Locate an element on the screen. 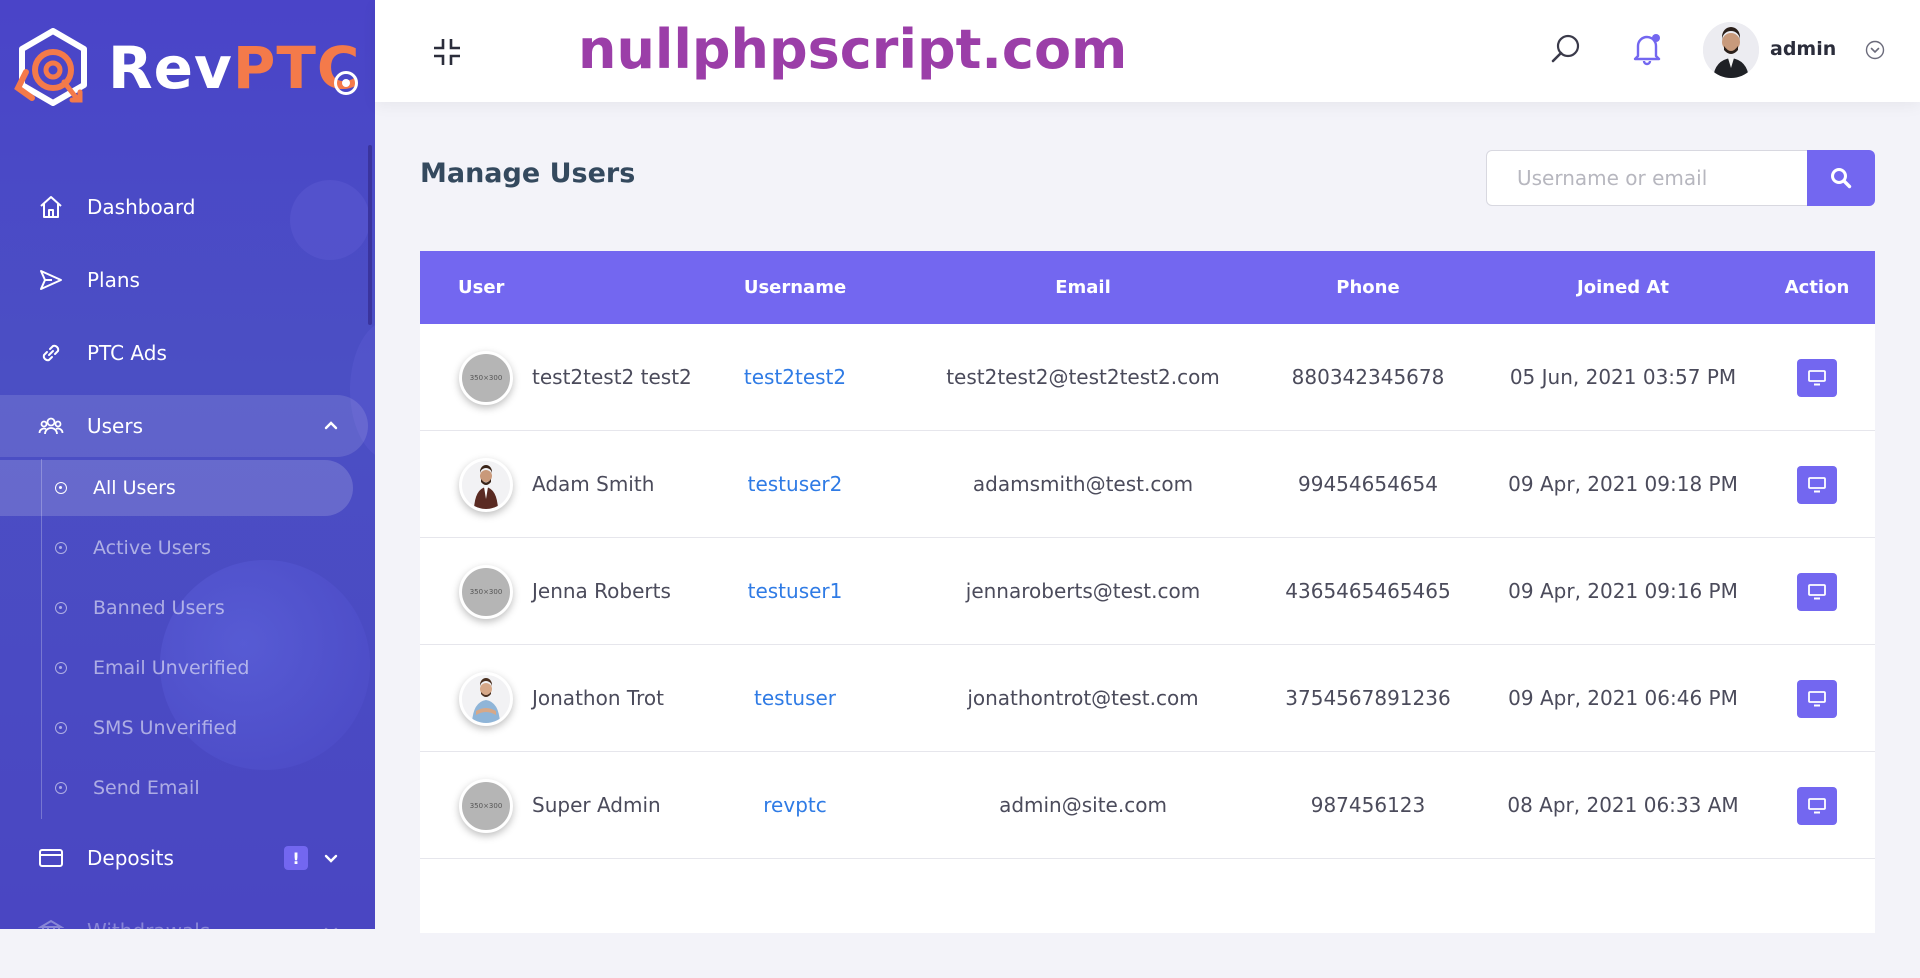 The height and width of the screenshot is (978, 1920). user-email: test2test2@test2test2.com is located at coordinates (1083, 377).